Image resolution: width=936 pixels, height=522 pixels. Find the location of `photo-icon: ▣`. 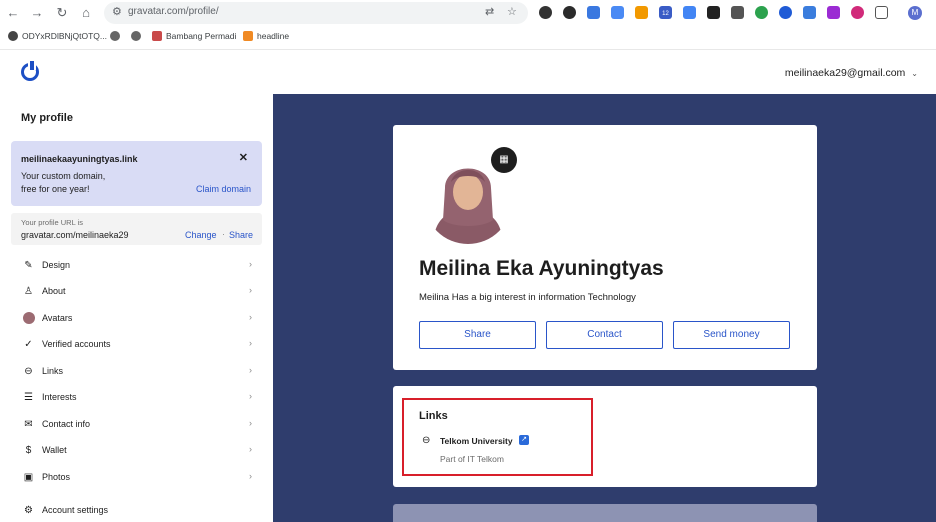

photo-icon: ▣ is located at coordinates (28, 477).